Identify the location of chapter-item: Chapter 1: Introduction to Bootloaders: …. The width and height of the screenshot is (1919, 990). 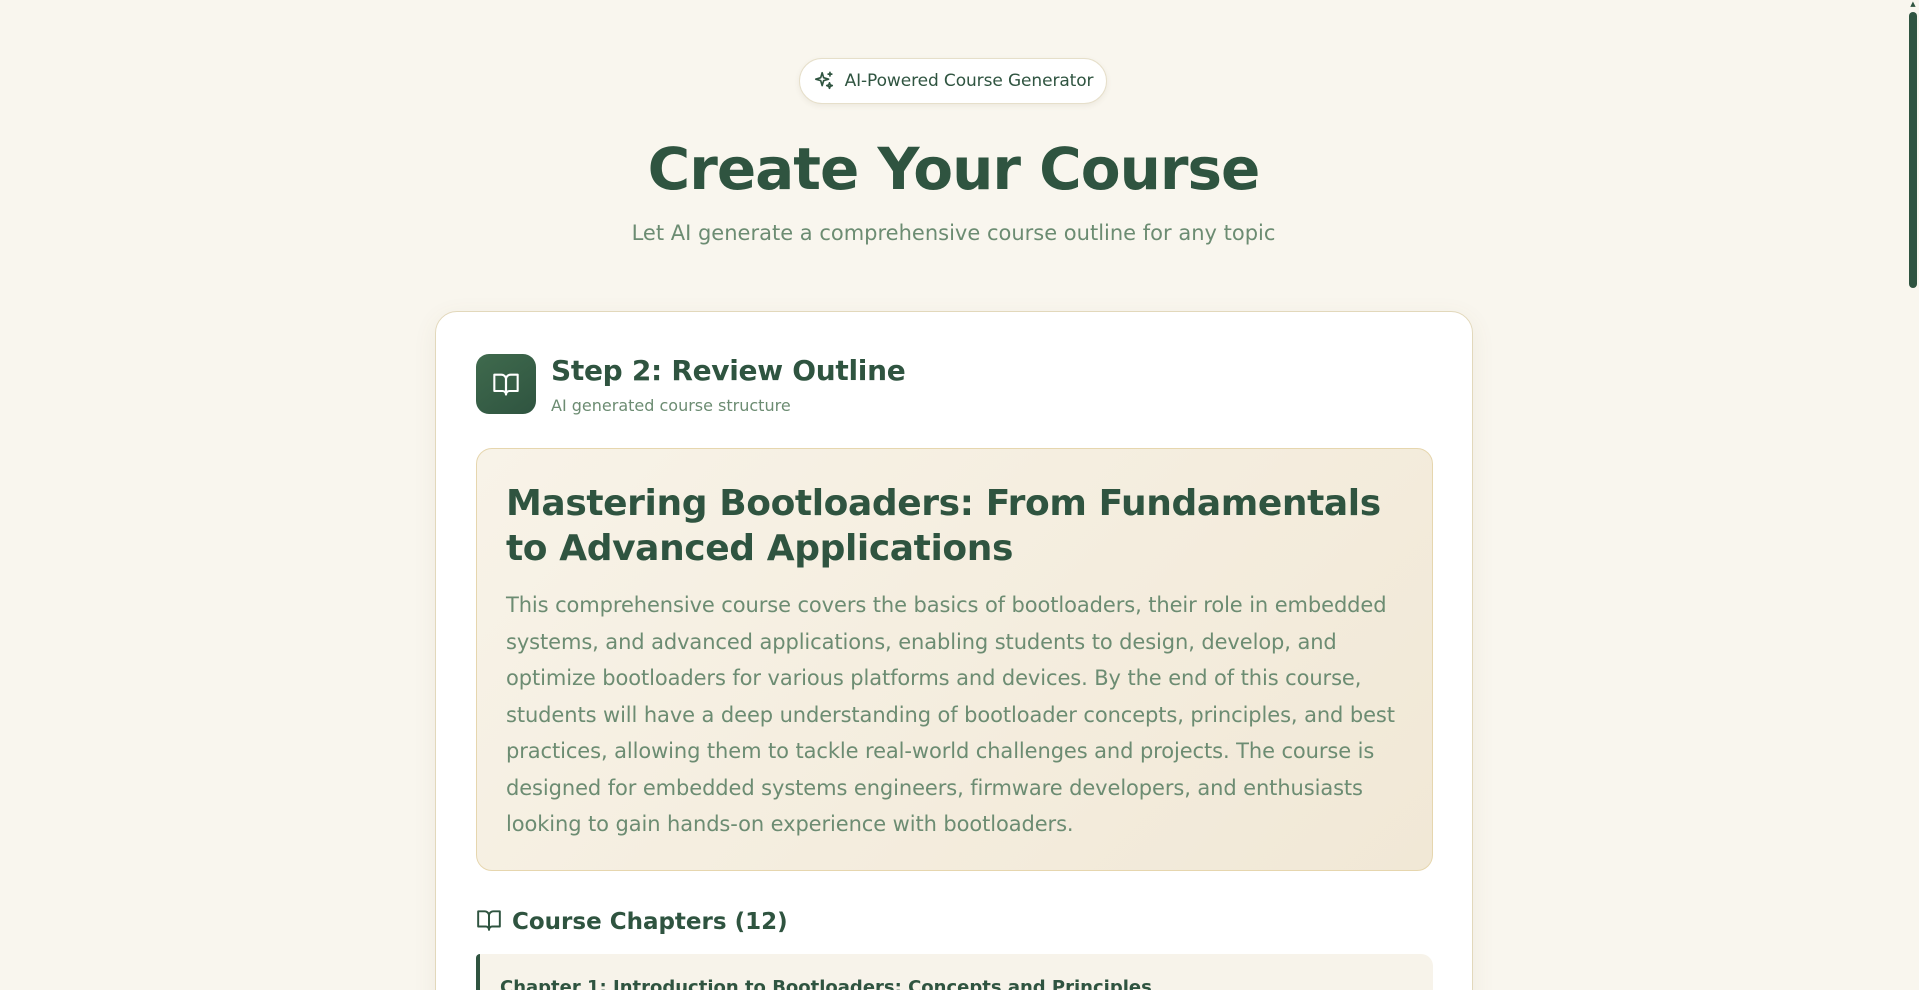
(954, 972).